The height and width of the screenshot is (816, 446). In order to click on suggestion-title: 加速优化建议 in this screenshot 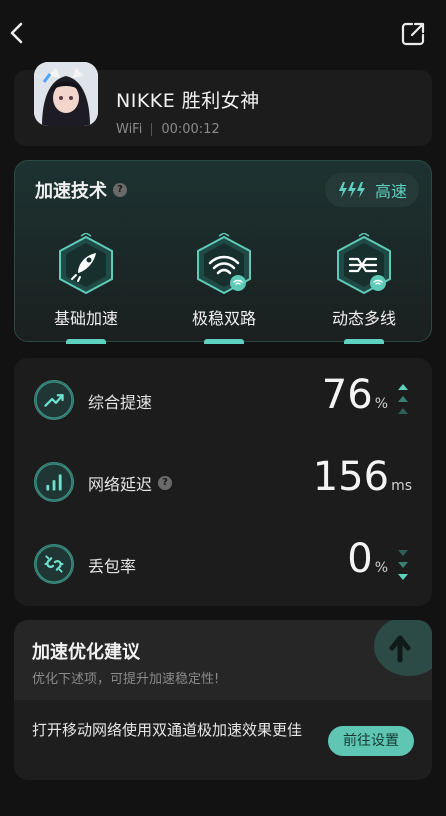, I will do `click(86, 652)`.